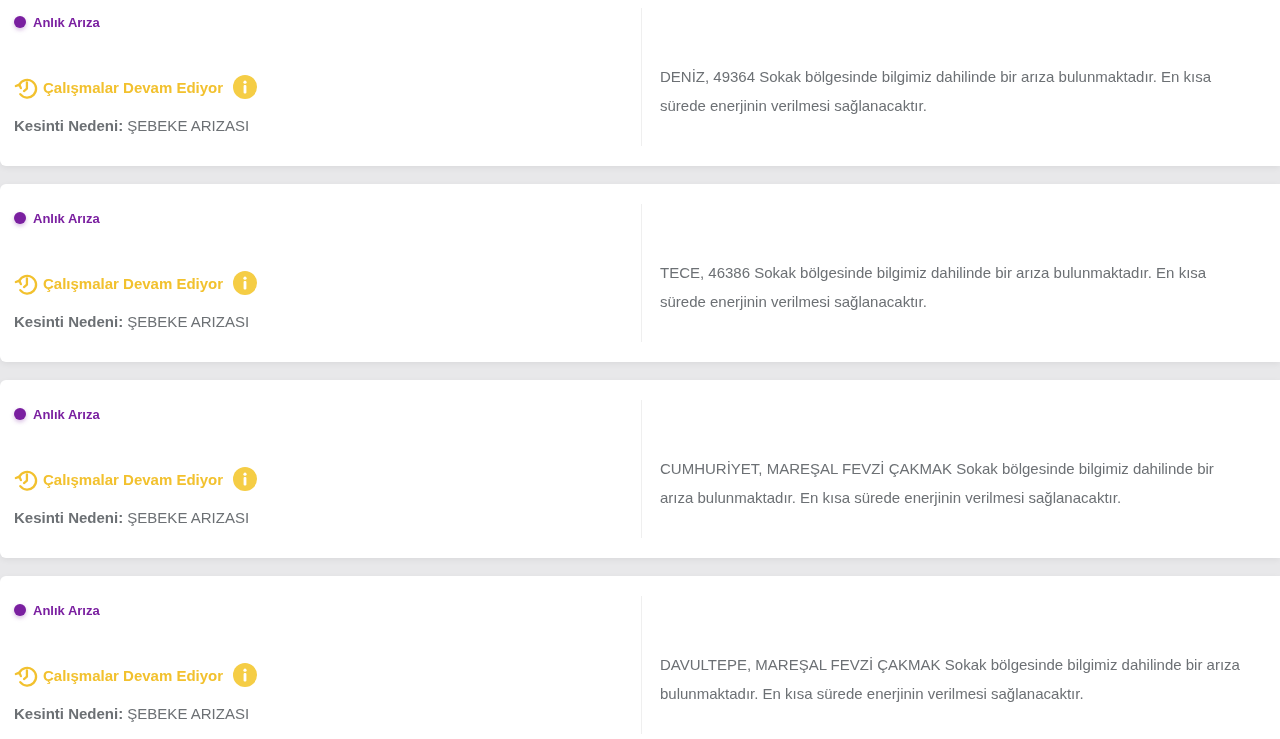 The image size is (1280, 739). I want to click on outage-description: CUMHURİYET, MAREŞAL FEVZİ ÇAKMAK Sokak bölgesinde bilgimiz dahilinde bir arıza bulunmaktadır. En kısa sürede enerjinin verilmesi sağlanacaktır., so click(937, 483).